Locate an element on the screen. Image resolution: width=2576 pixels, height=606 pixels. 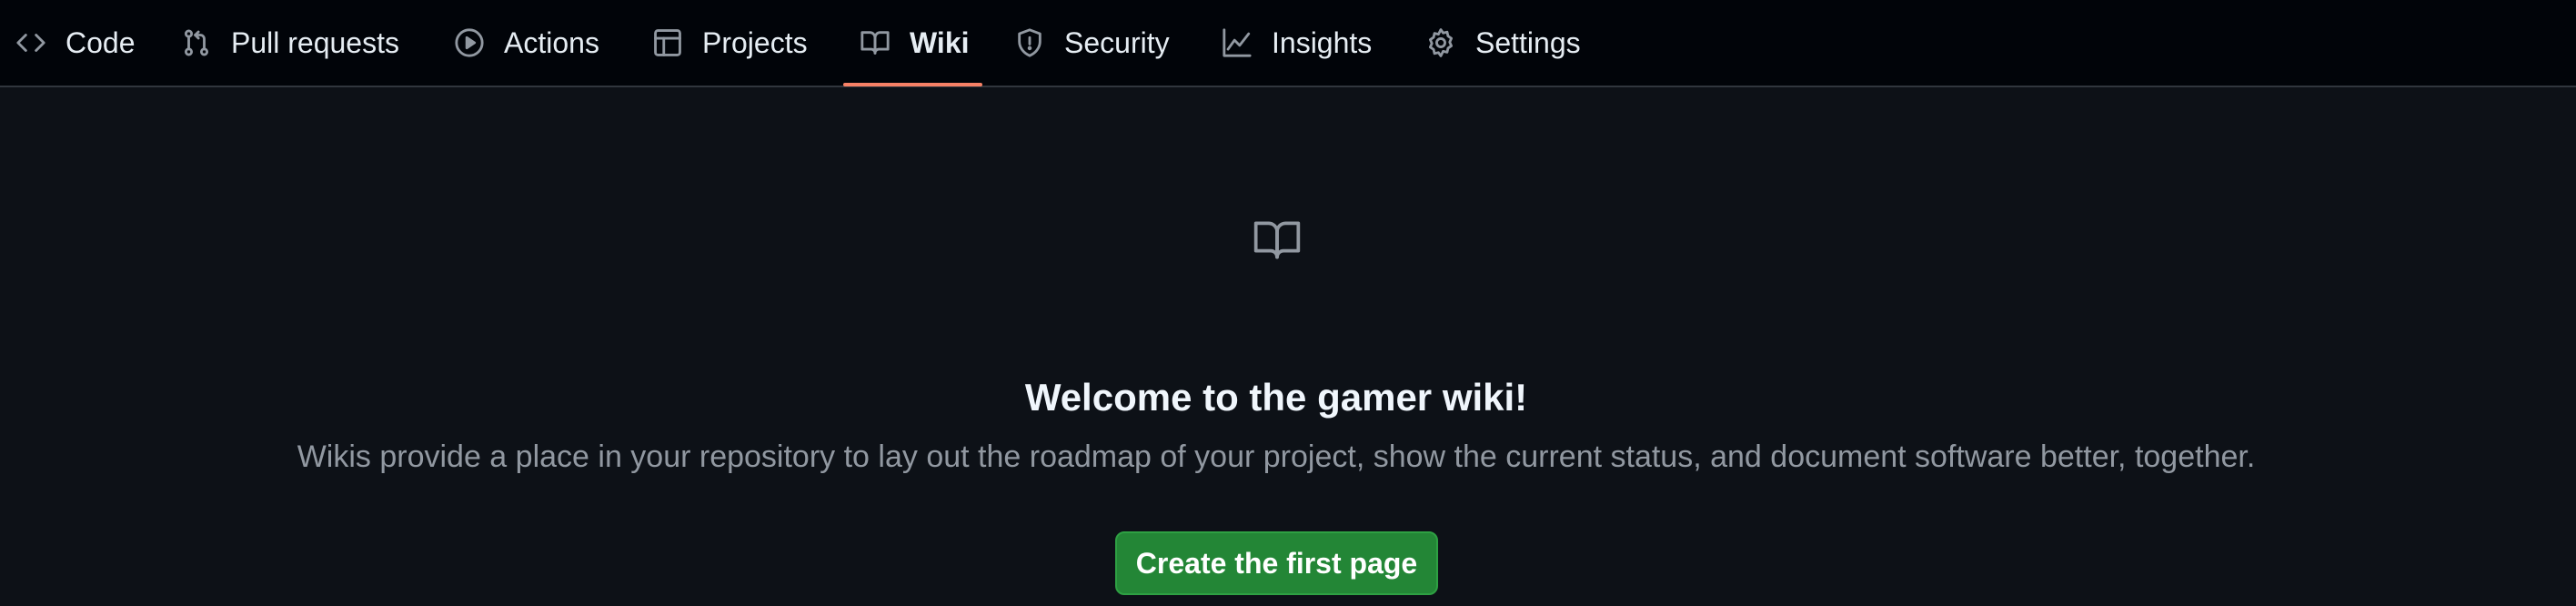
tab-pull-requests: Pull requests is located at coordinates (289, 43).